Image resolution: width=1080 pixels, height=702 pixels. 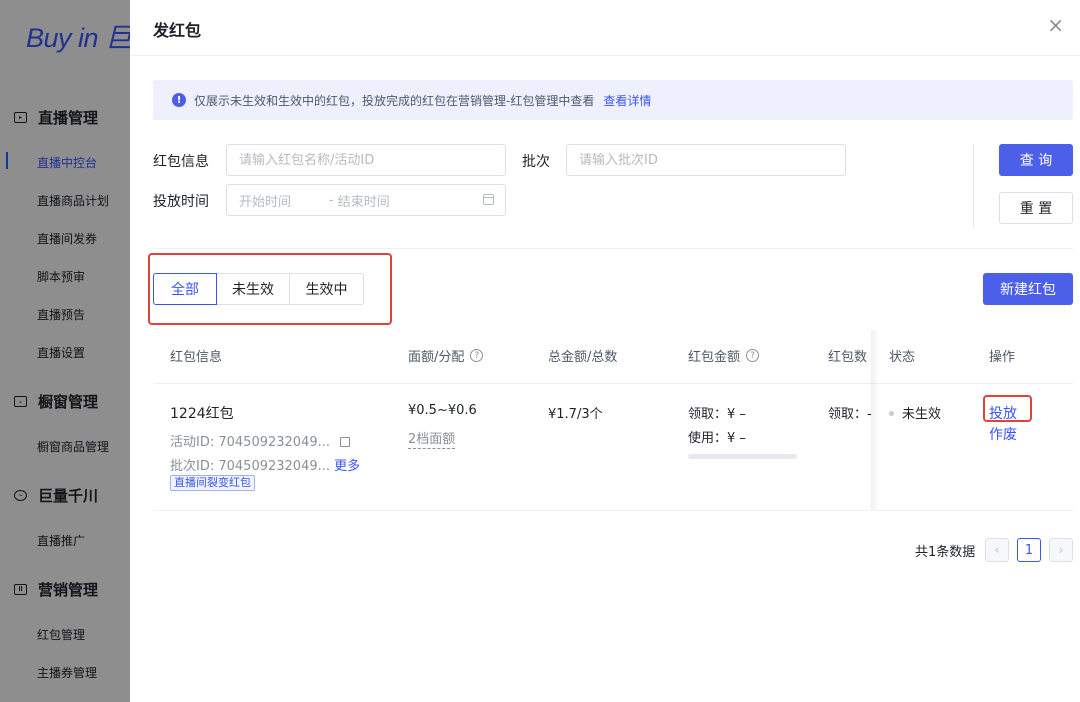 I want to click on tiers-count-text: 2档面额, so click(x=432, y=440).